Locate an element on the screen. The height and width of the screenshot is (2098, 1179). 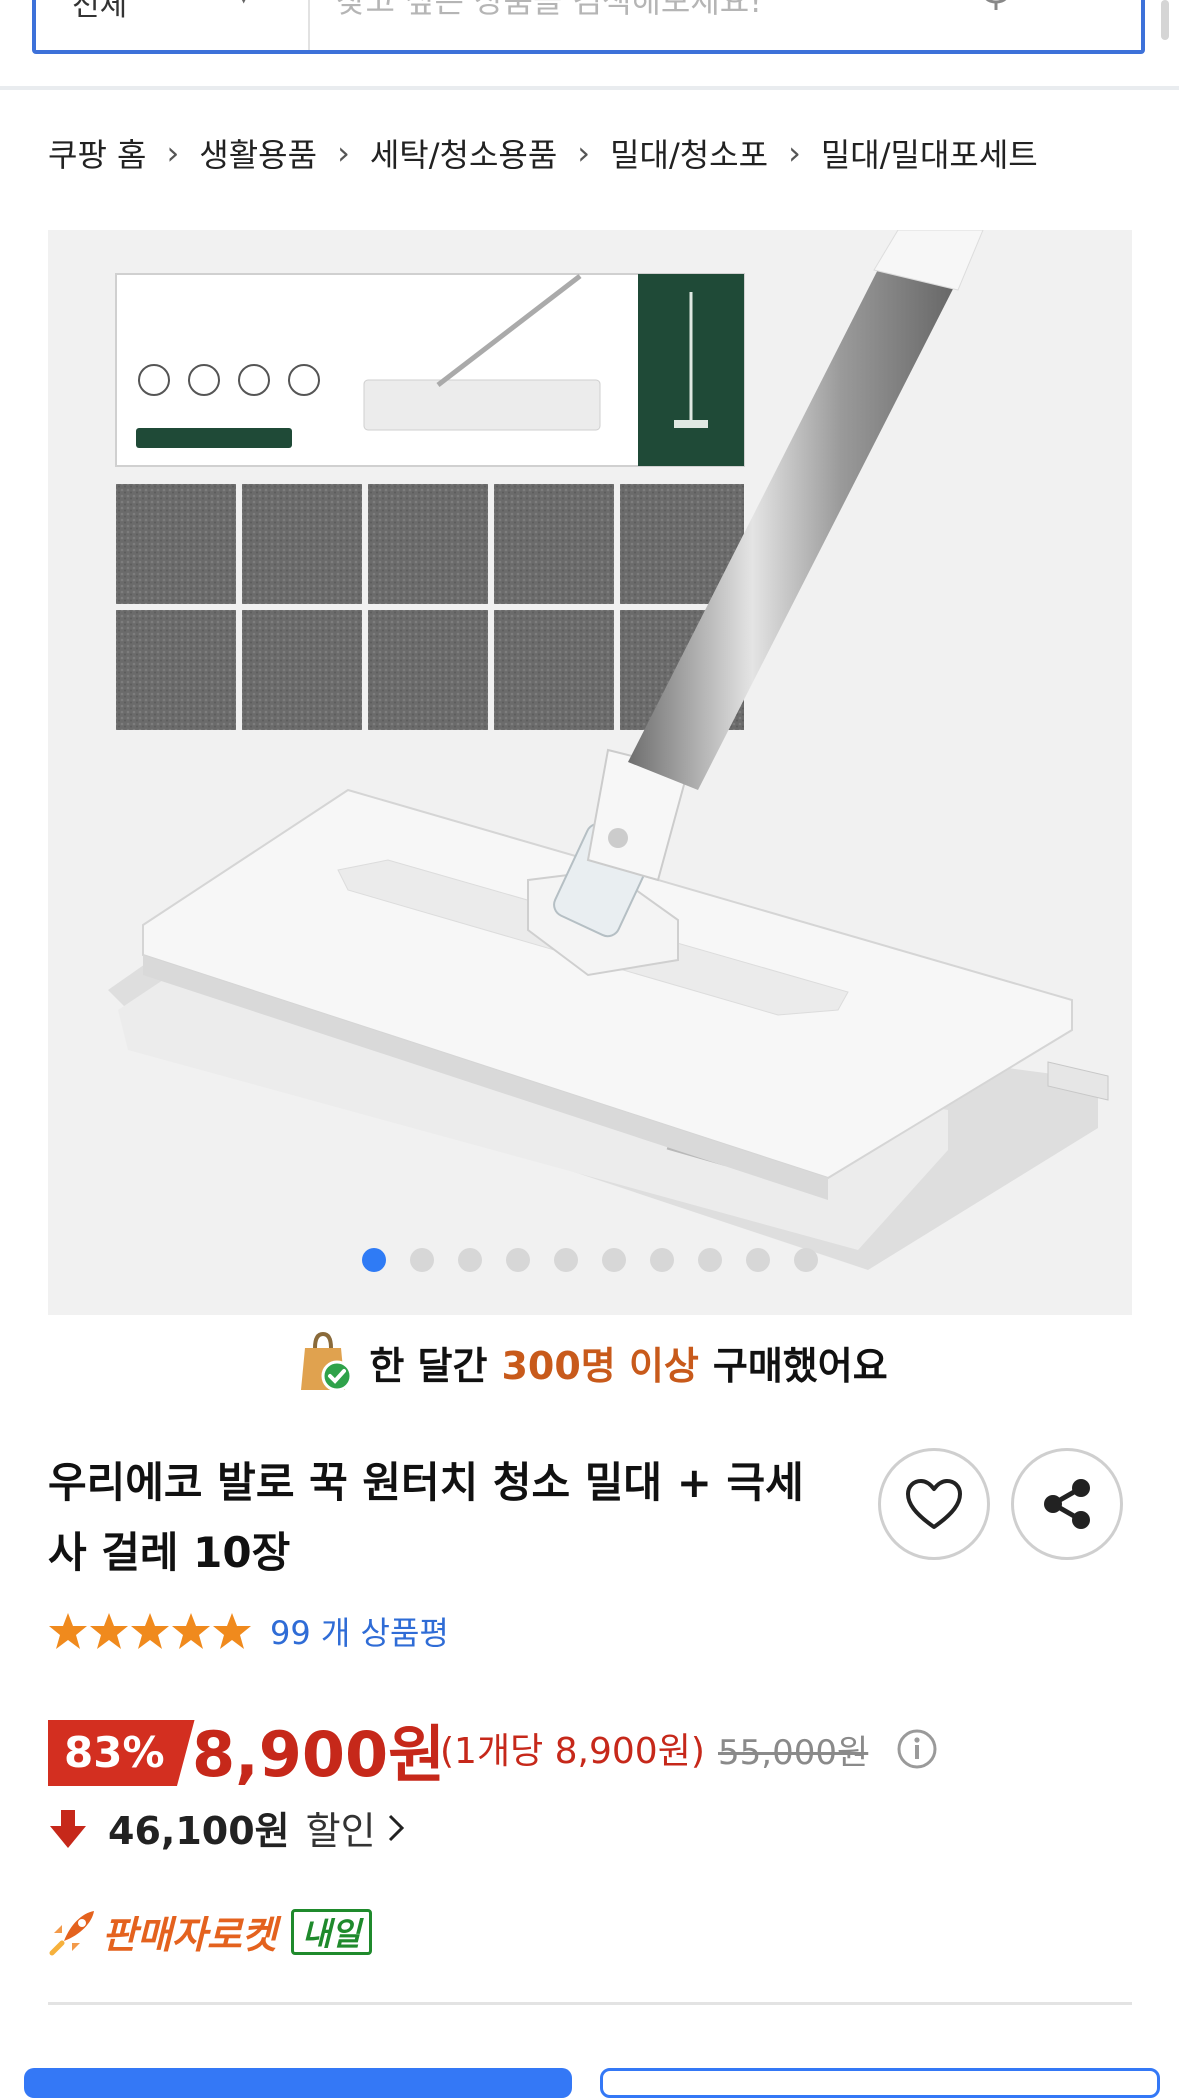
category-select: 전체 ▼ is located at coordinates (173, 25).